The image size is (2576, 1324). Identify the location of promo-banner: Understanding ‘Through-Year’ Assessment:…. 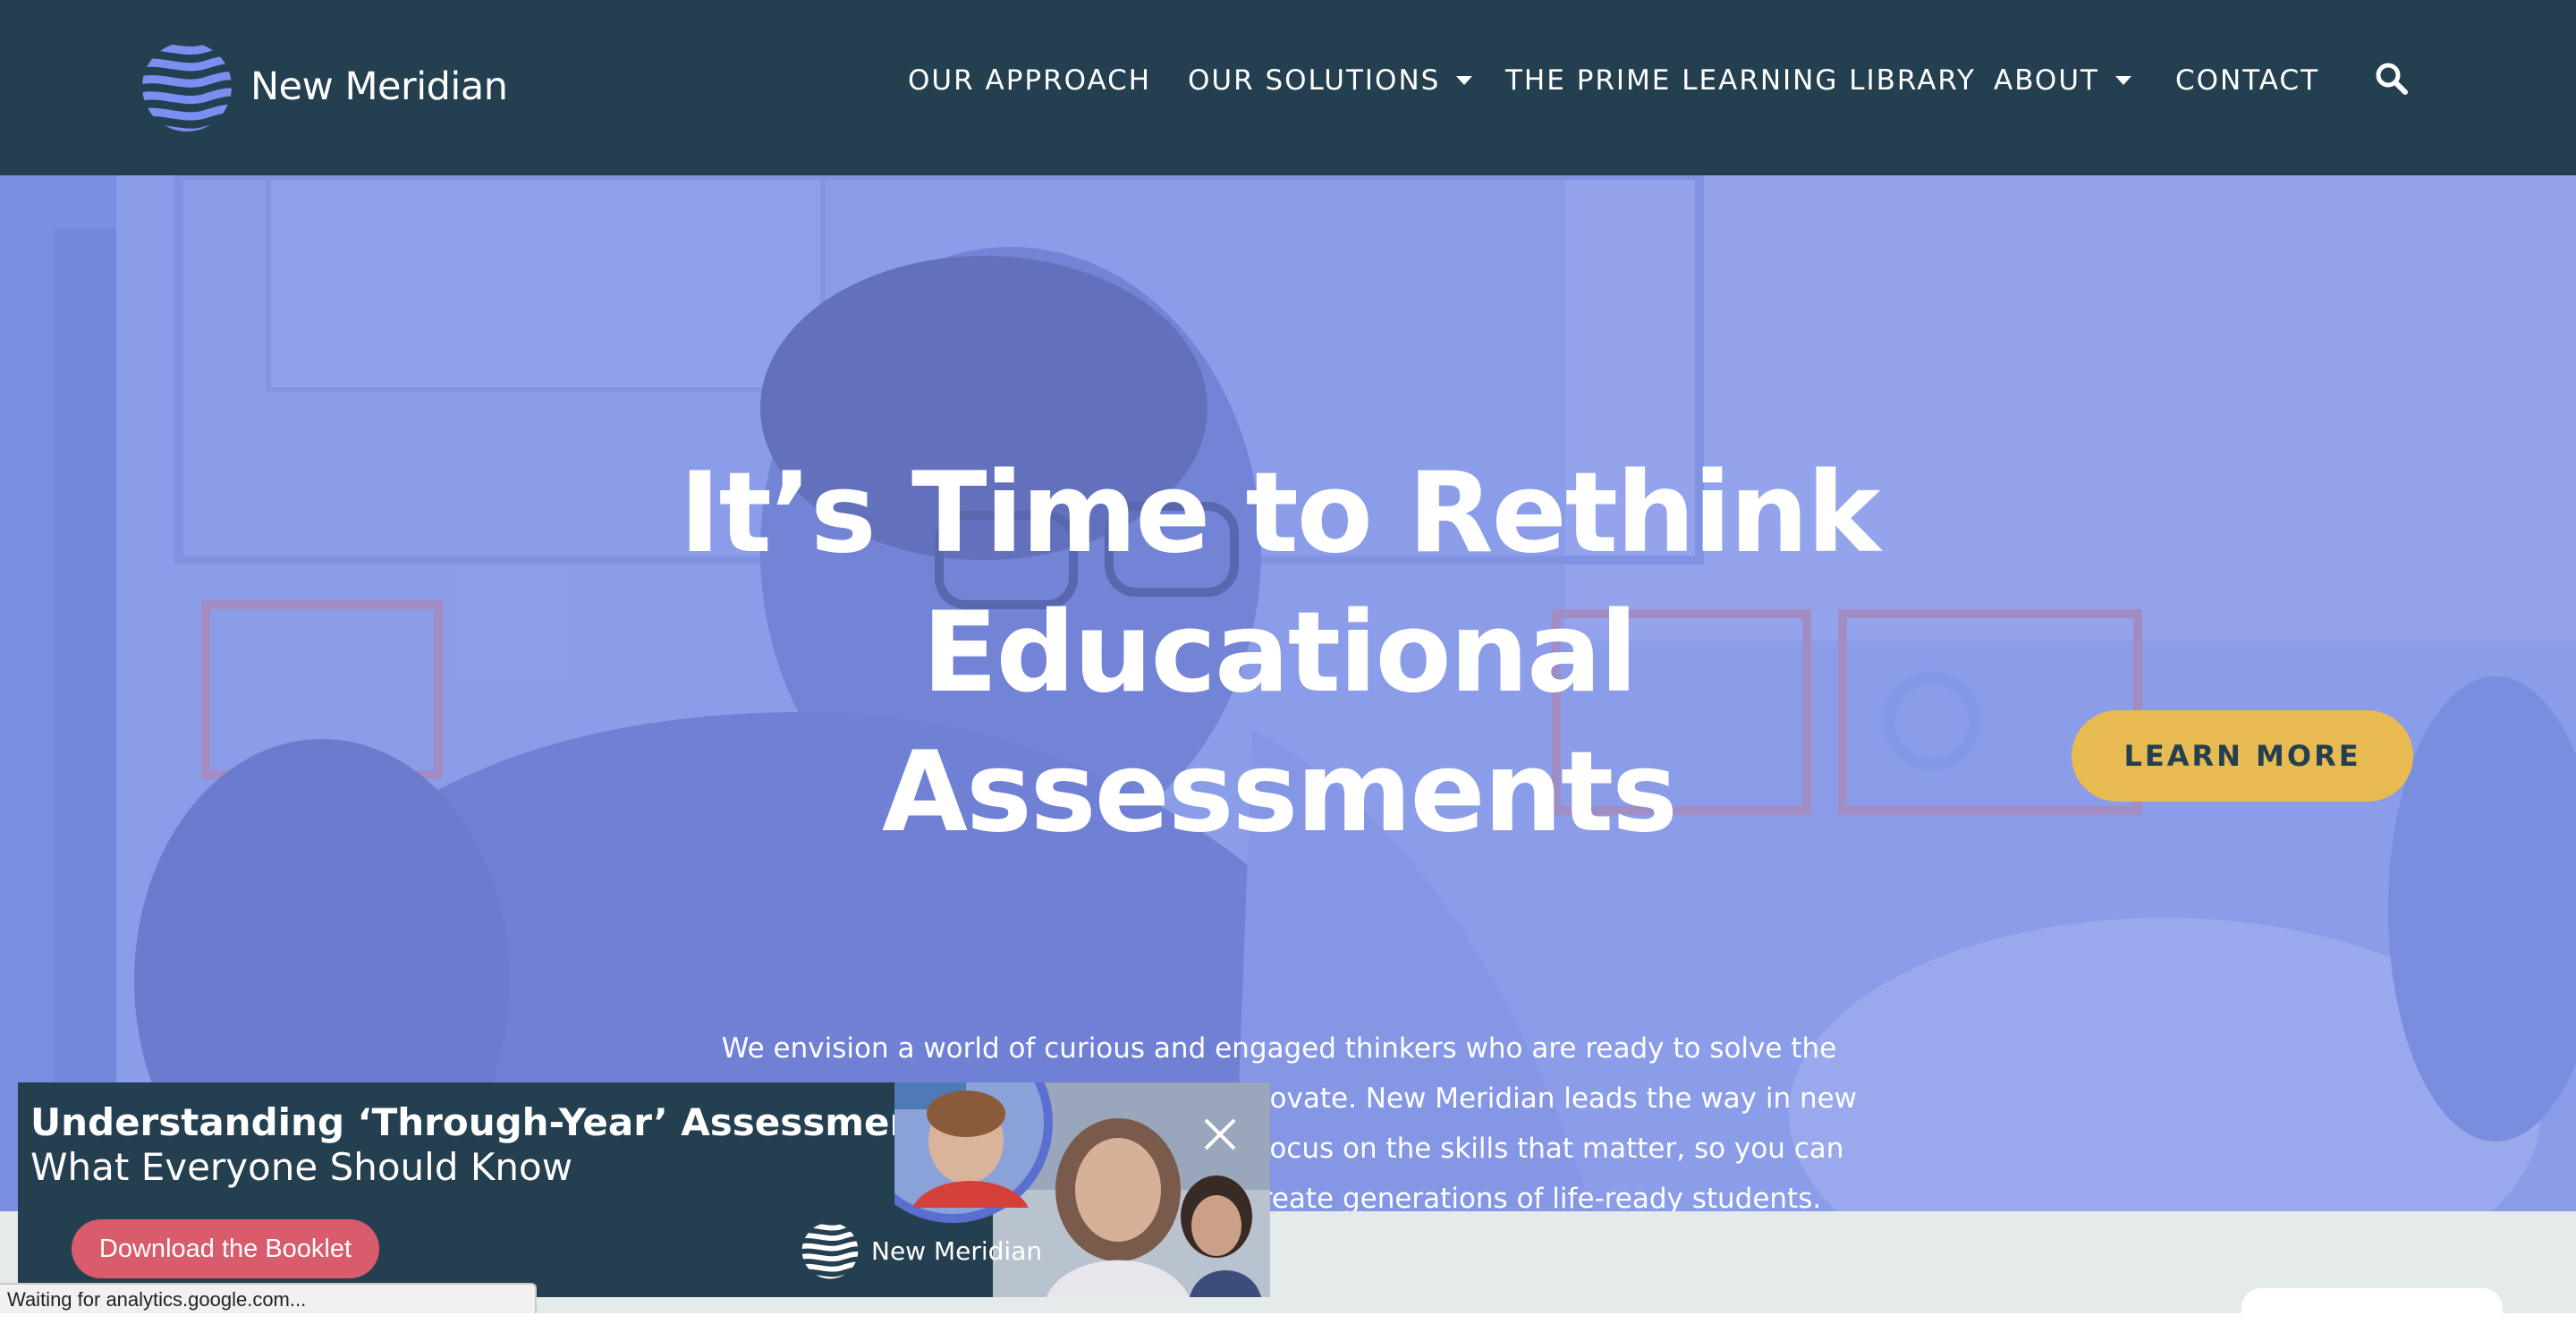
(644, 1189).